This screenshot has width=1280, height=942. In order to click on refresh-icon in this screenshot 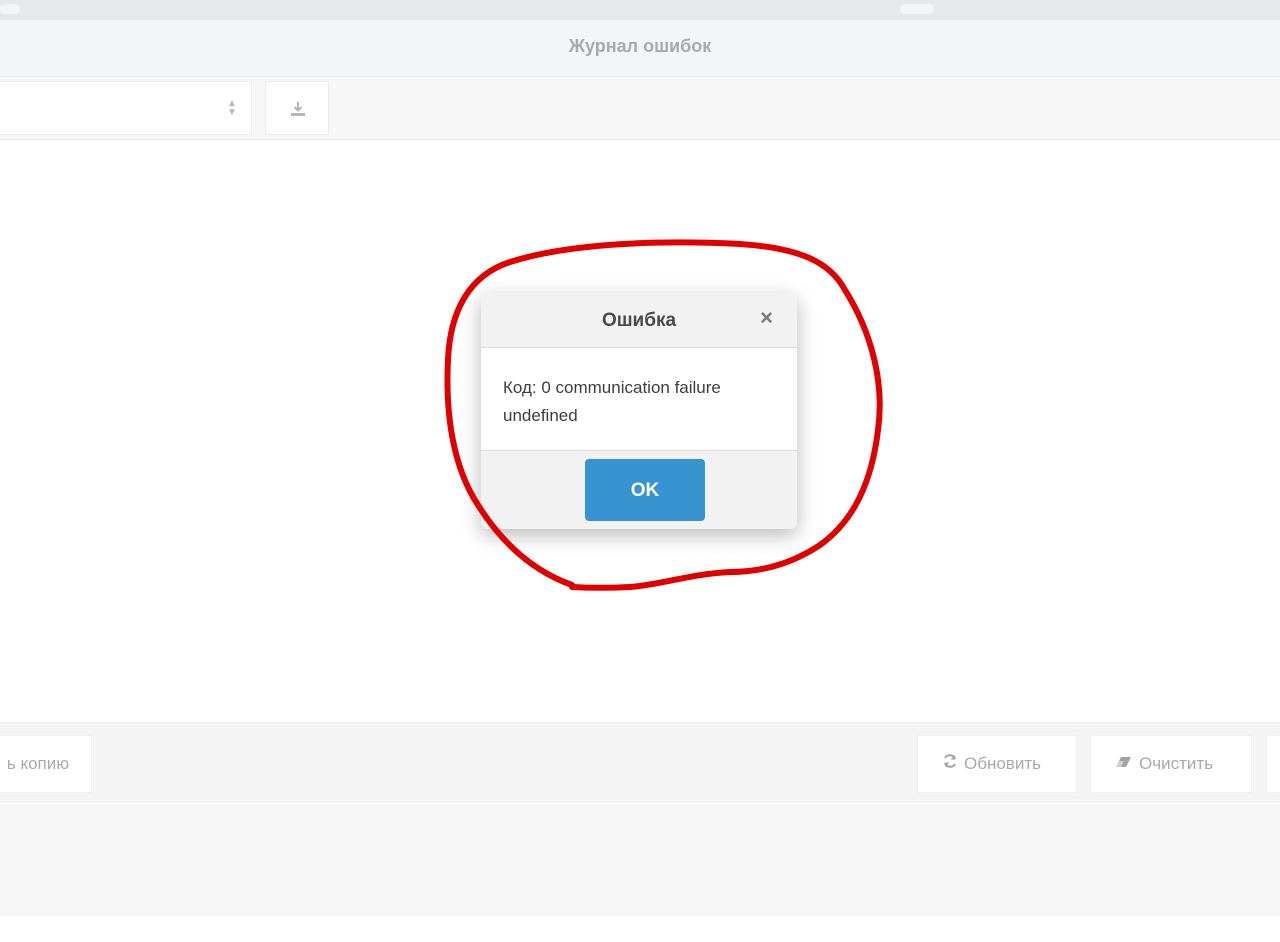, I will do `click(950, 764)`.